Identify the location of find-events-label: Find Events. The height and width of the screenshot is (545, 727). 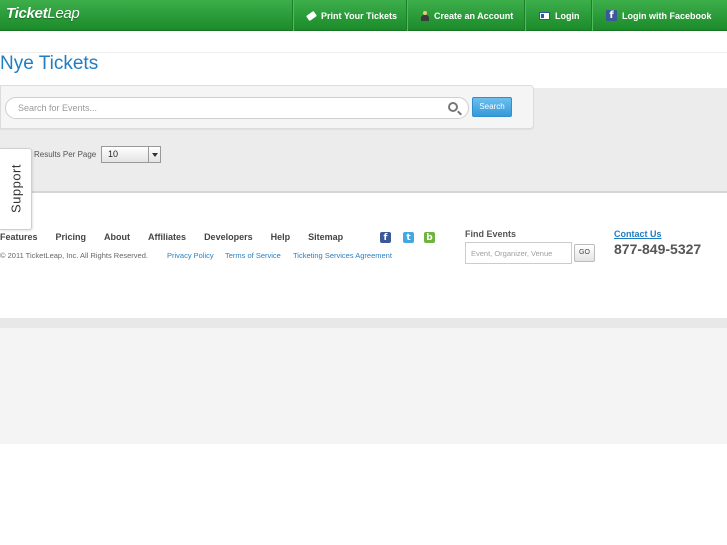
(491, 234).